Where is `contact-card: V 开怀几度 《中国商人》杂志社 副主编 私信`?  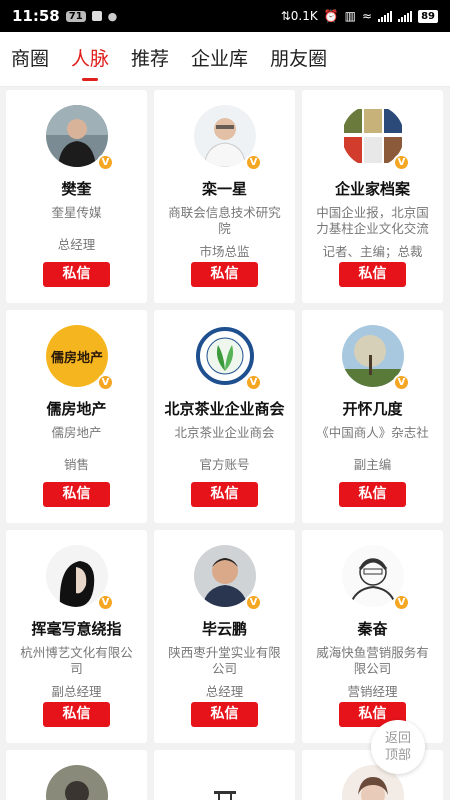
contact-card: V 开怀几度 《中国商人》杂志社 副主编 私信 is located at coordinates (372, 416).